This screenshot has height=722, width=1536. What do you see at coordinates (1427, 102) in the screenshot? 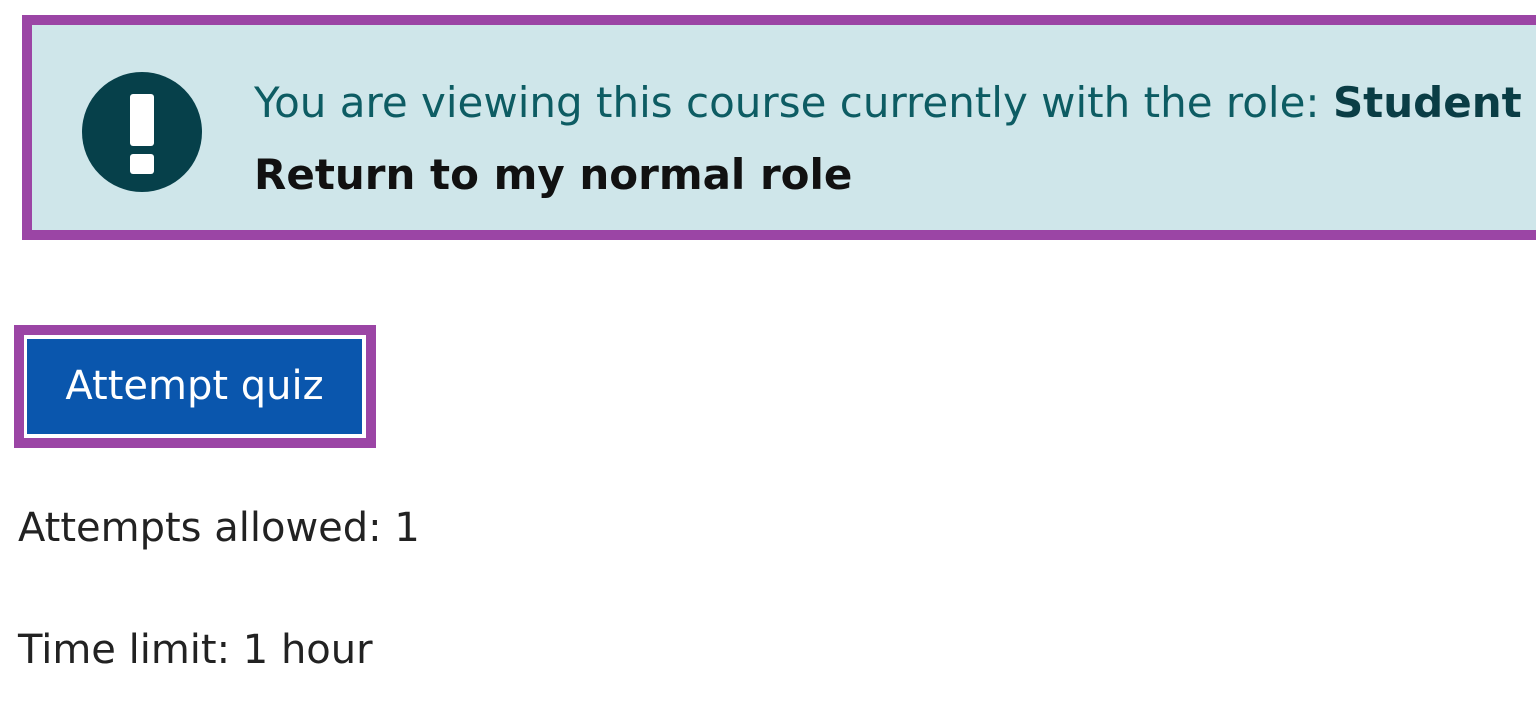
I see `role-name: Student` at bounding box center [1427, 102].